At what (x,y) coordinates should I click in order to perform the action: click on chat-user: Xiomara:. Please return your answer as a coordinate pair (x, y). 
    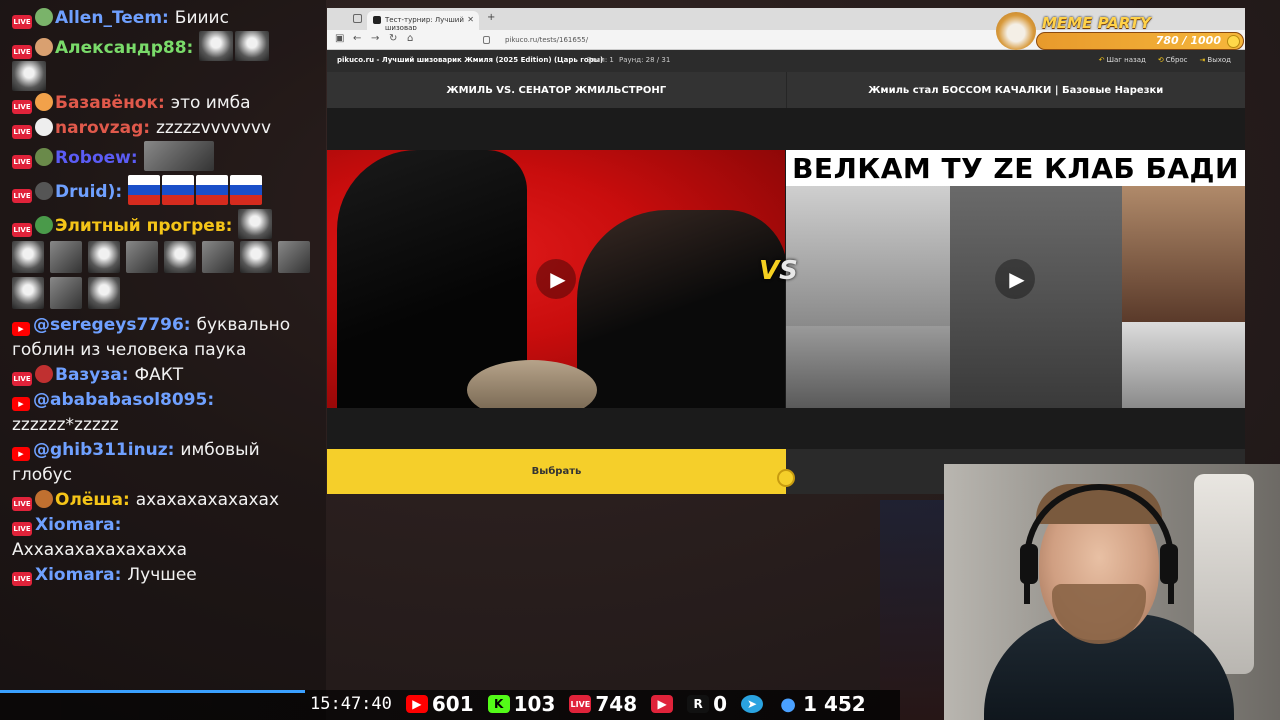
    Looking at the image, I should click on (78, 575).